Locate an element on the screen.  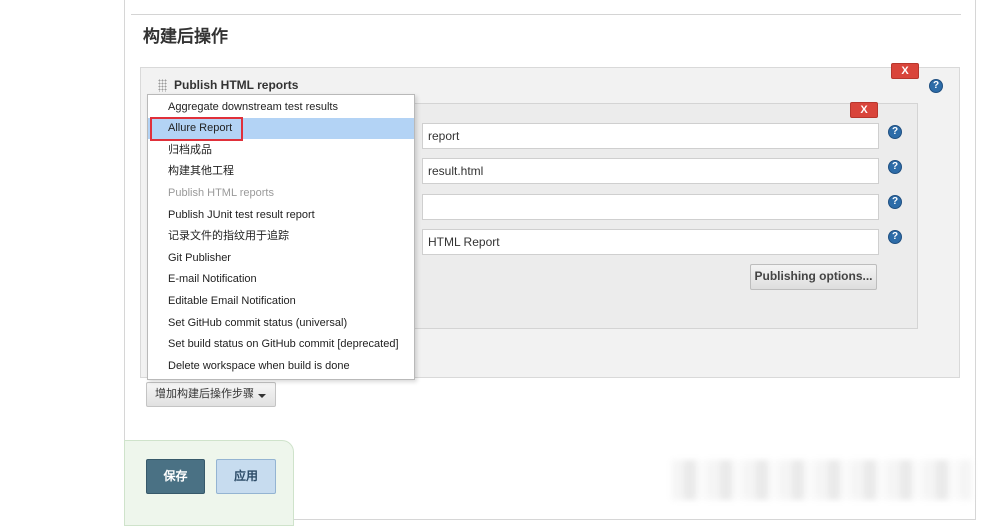
index-titles-input is located at coordinates (650, 207).